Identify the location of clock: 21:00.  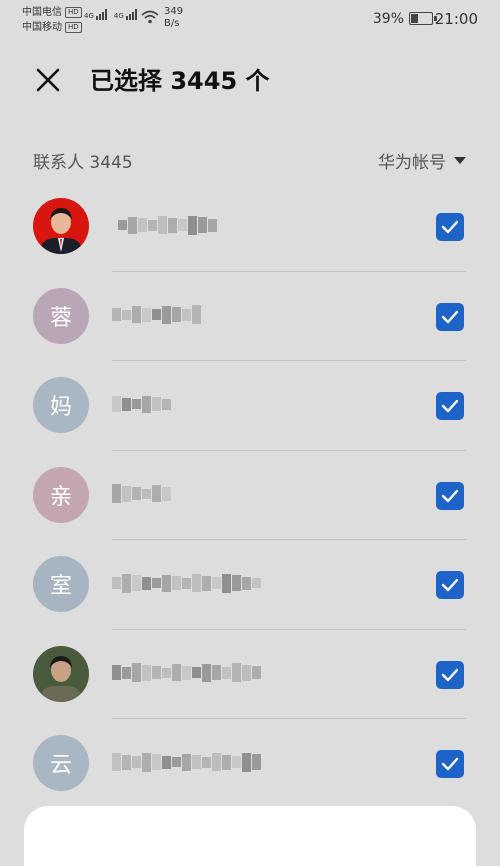
(456, 19).